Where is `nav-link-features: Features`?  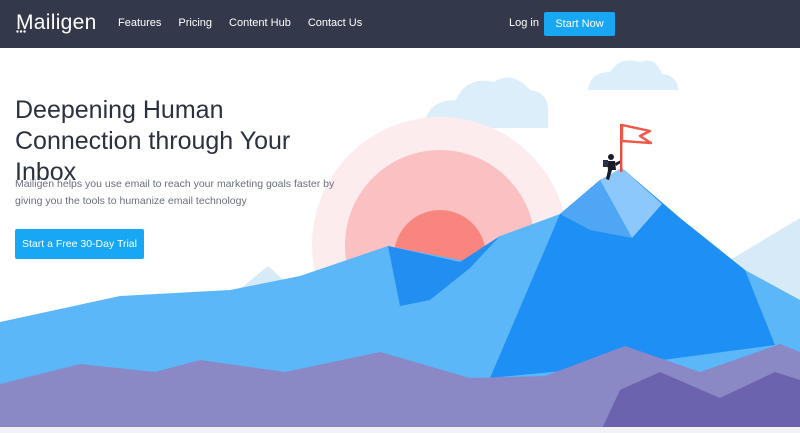 nav-link-features: Features is located at coordinates (139, 23).